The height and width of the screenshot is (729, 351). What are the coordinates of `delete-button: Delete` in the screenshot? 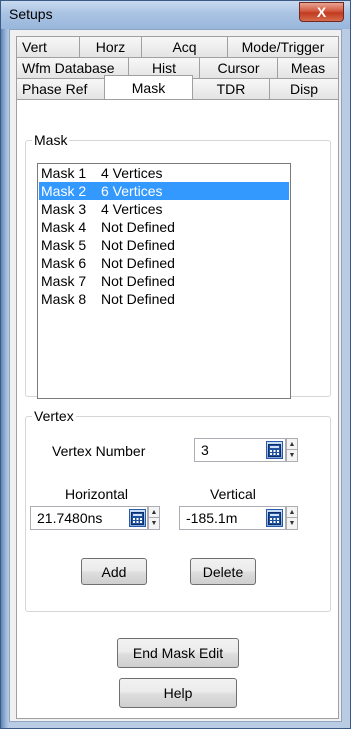 It's located at (223, 571).